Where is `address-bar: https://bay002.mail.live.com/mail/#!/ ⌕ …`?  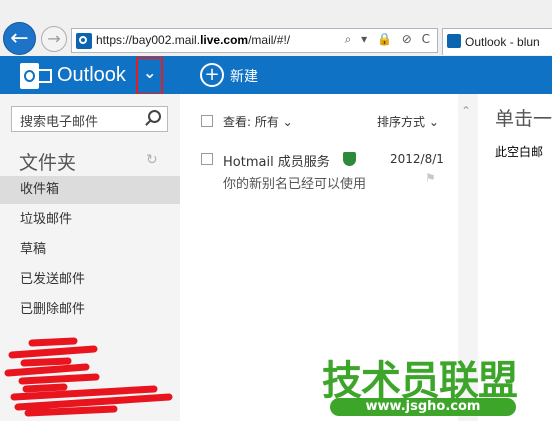
address-bar: https://bay002.mail.live.com/mail/#!/ ⌕ … is located at coordinates (254, 40).